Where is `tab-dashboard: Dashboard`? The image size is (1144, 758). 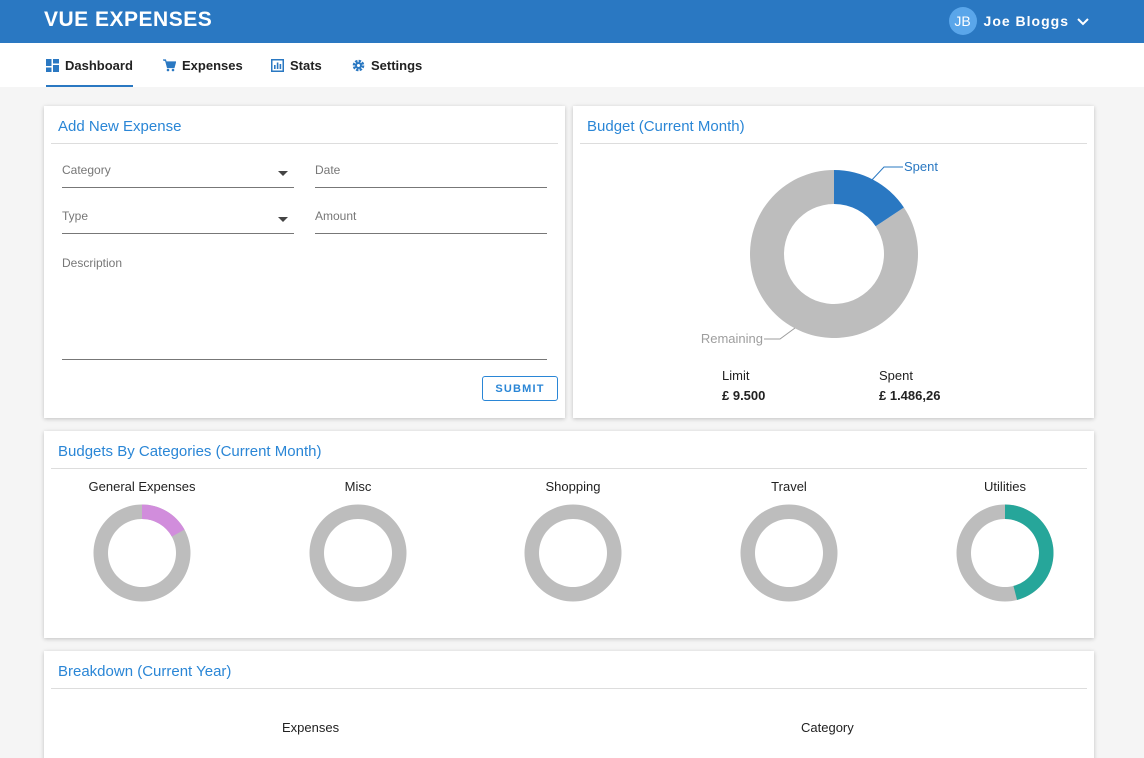
tab-dashboard: Dashboard is located at coordinates (89, 65).